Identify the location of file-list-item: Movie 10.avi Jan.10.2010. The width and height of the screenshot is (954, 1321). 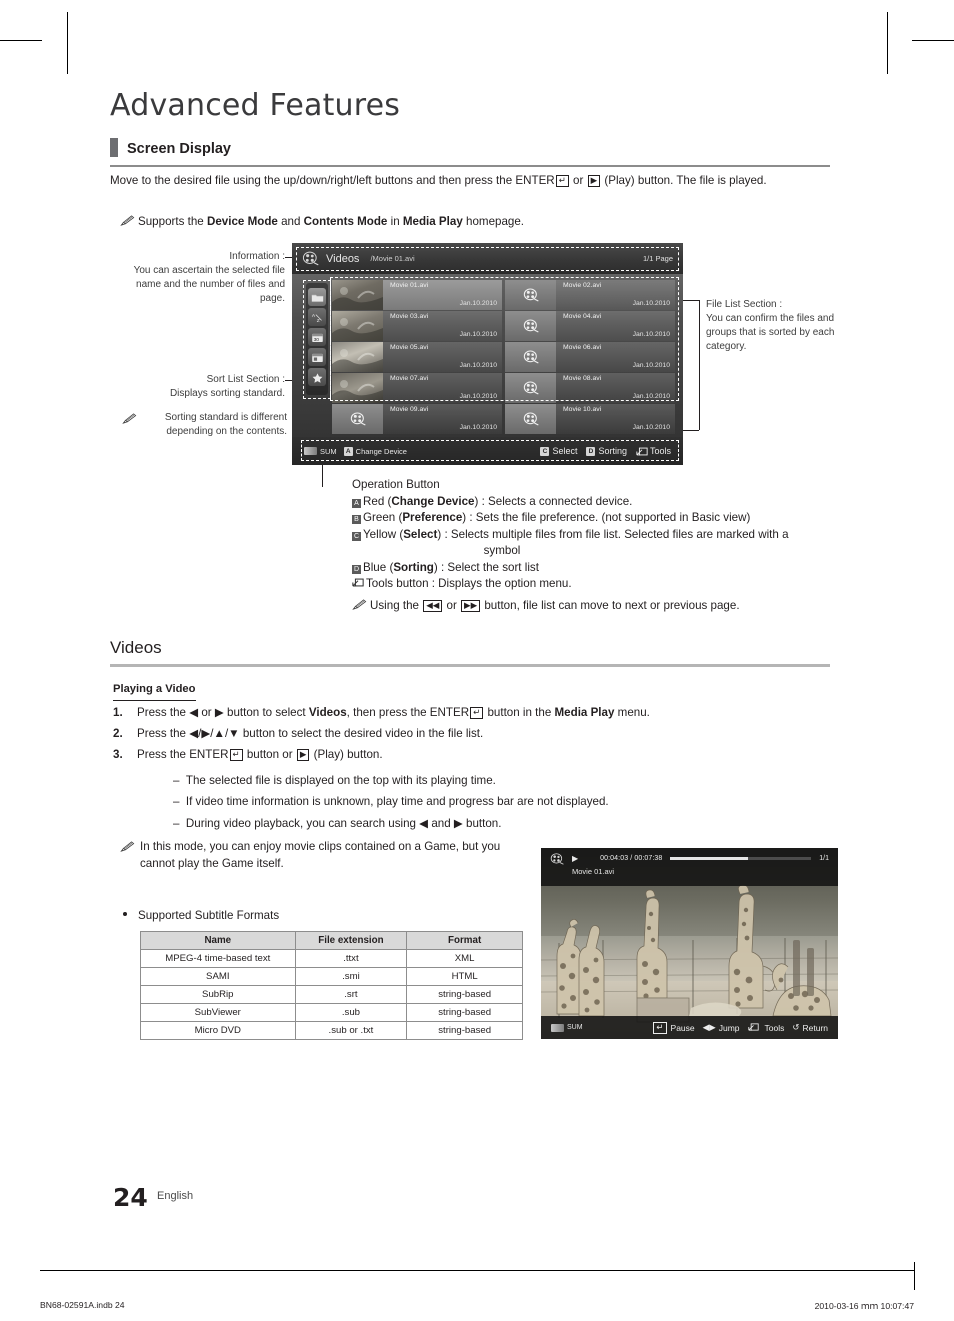
(590, 419).